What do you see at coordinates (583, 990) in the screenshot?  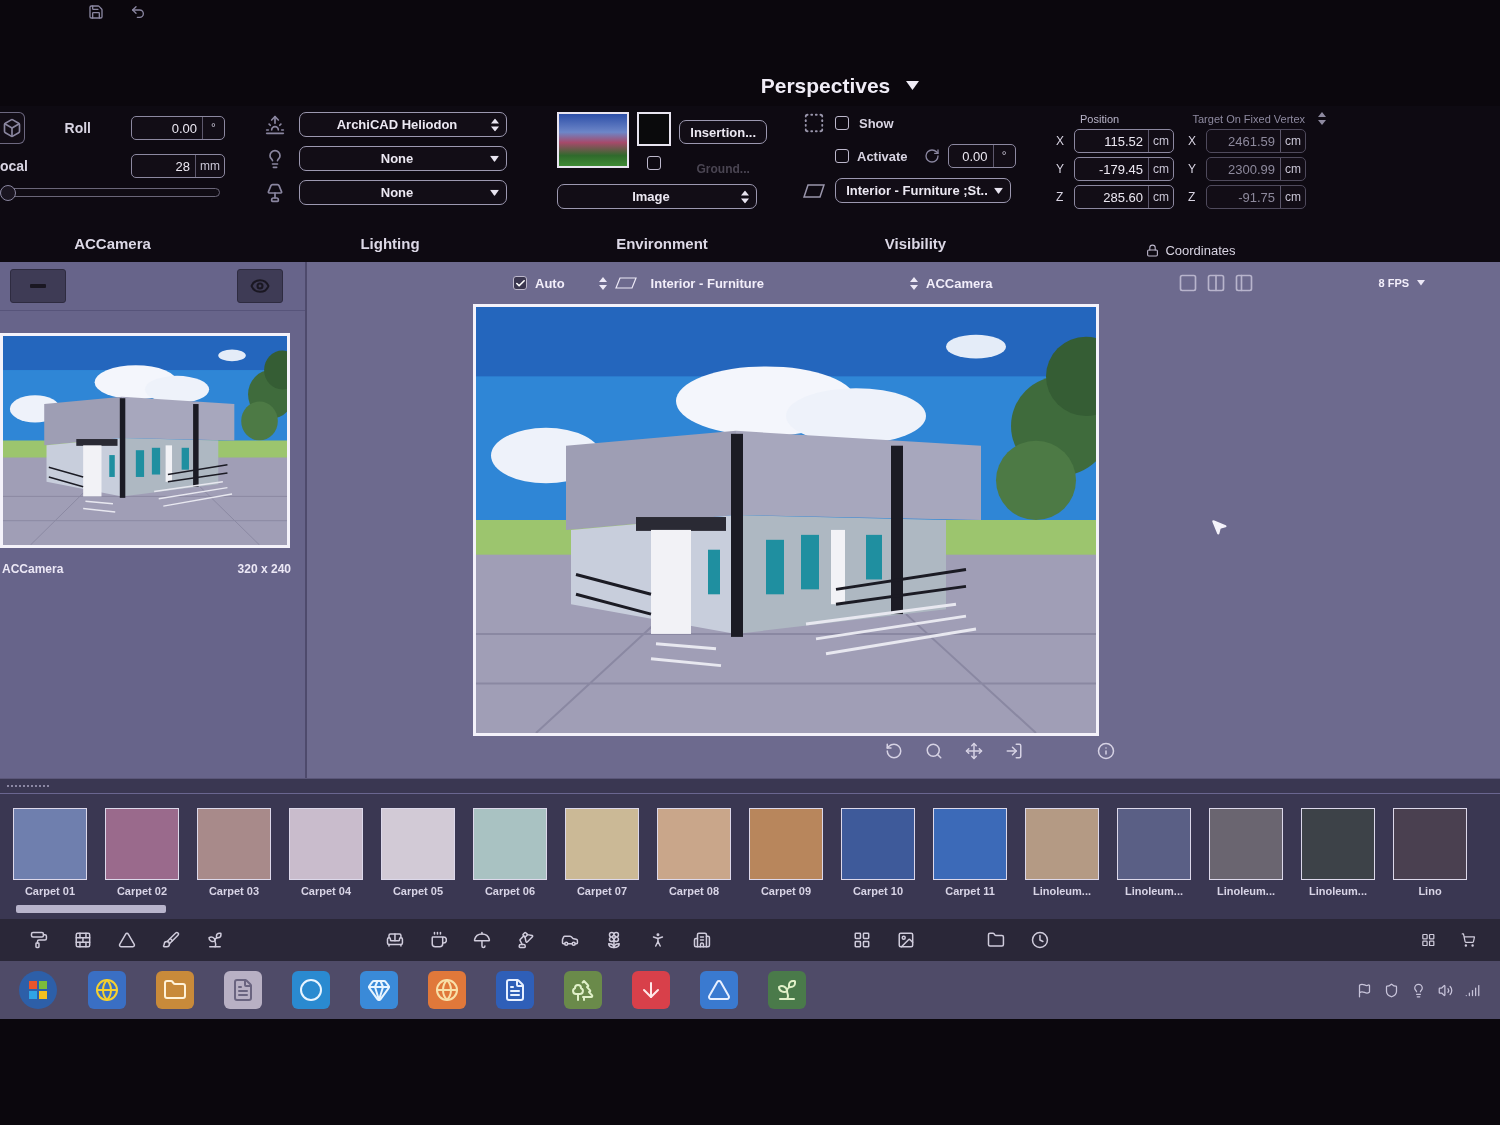 I see `trees-icon` at bounding box center [583, 990].